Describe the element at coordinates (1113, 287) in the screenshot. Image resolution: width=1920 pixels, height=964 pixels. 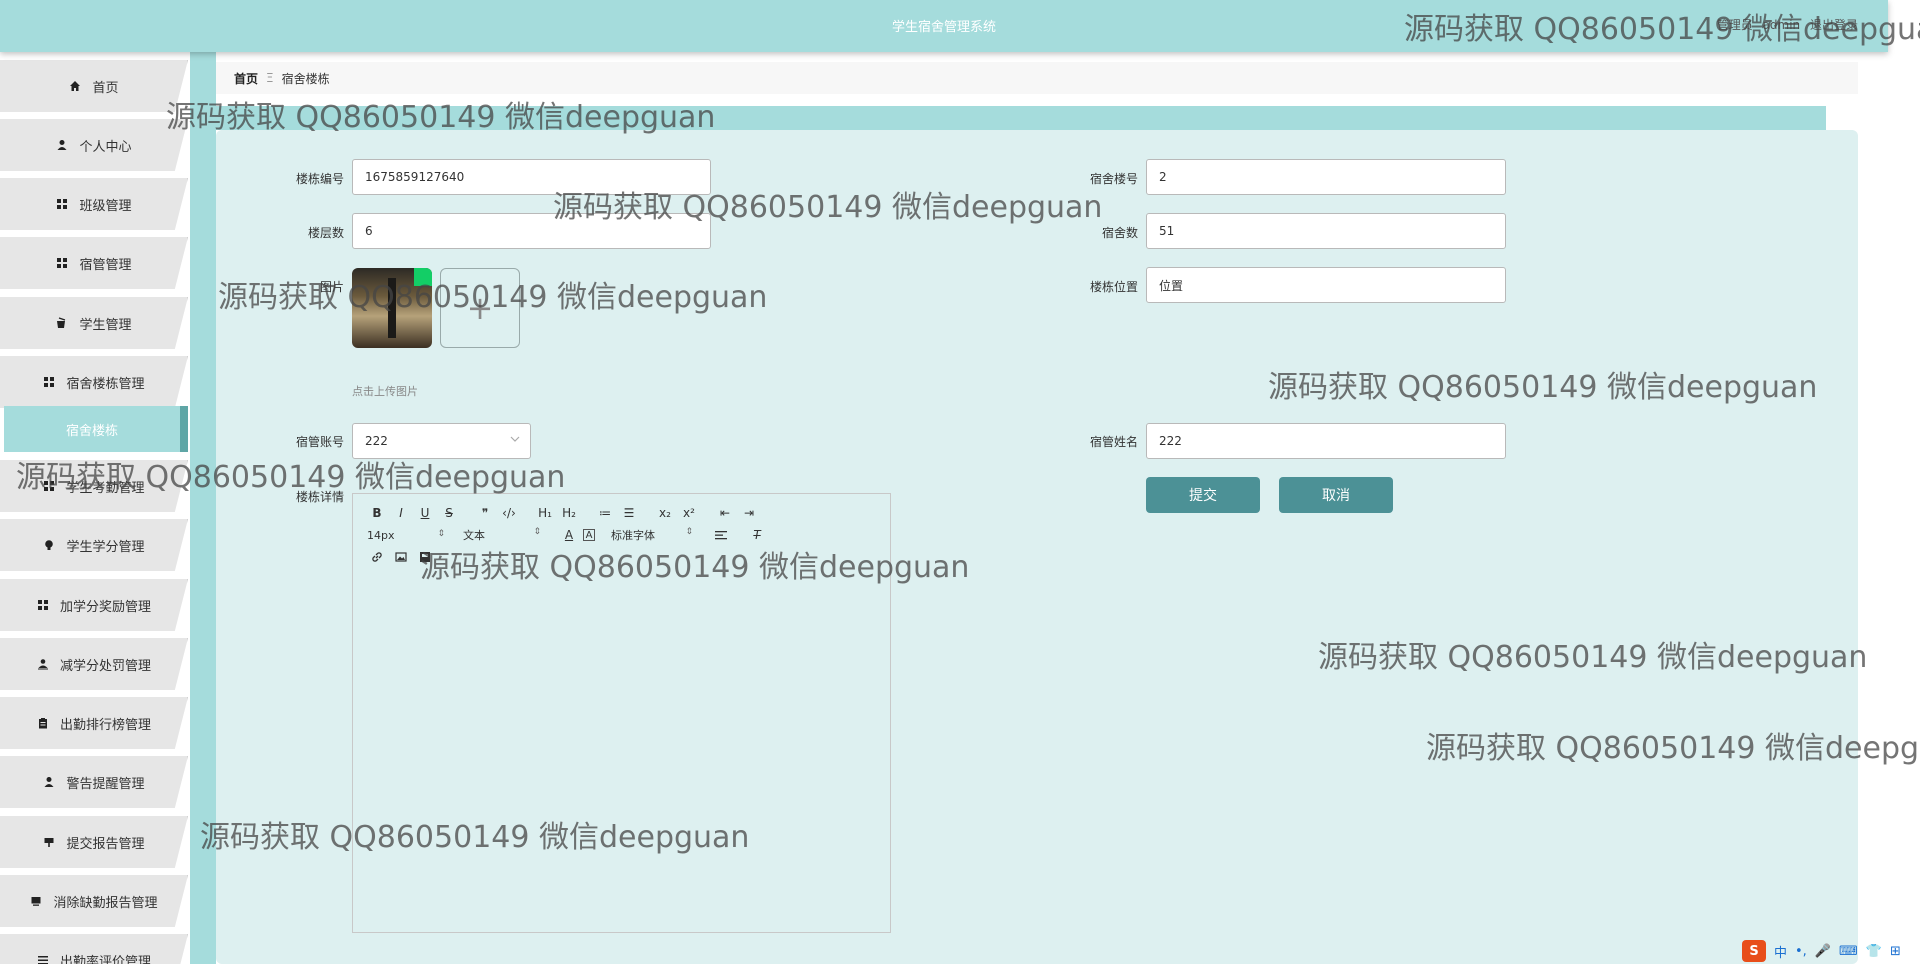
I see `location-label: 楼栋位置` at that location.